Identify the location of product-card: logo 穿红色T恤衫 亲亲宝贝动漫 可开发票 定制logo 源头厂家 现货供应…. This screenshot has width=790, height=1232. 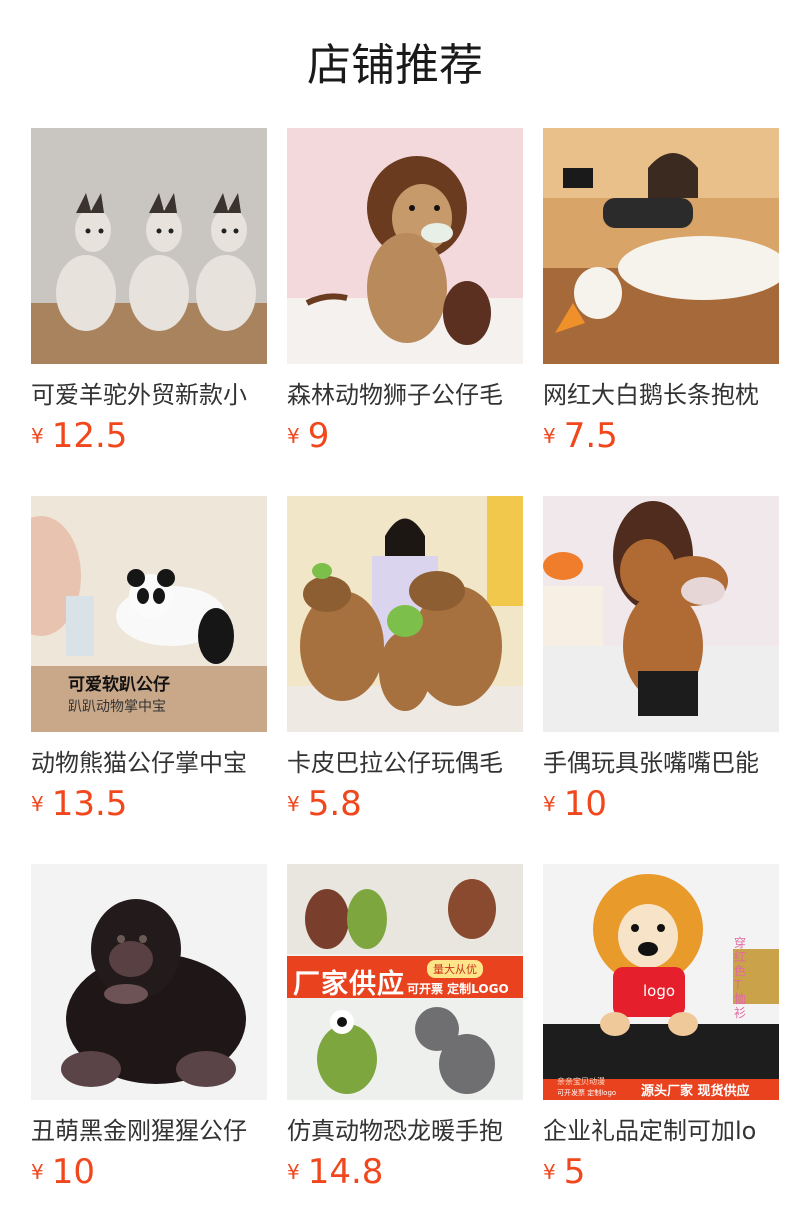
(661, 1048).